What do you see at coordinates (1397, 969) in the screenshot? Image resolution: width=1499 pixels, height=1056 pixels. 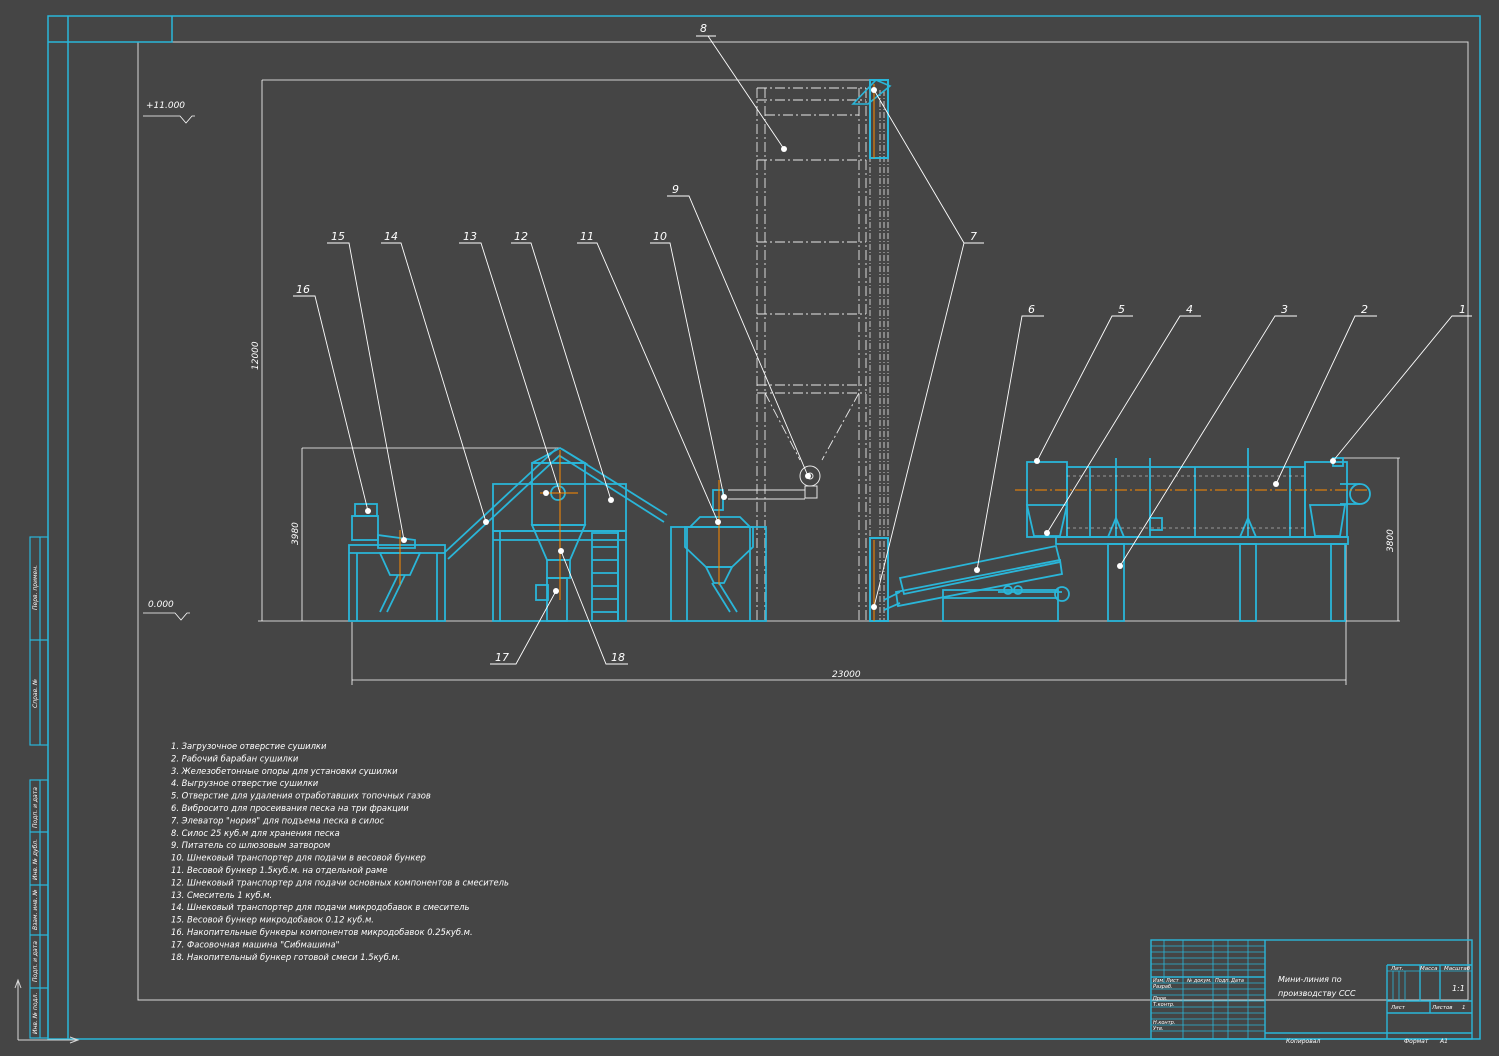 I see `tb-col-lit: Лит.` at bounding box center [1397, 969].